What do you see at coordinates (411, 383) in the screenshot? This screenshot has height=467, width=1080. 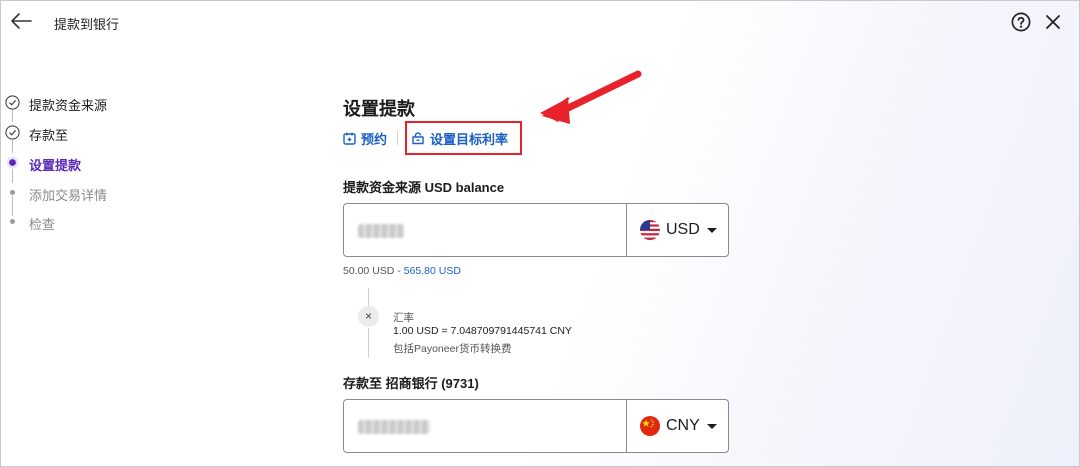 I see `destination-label: 存款至 招商银行 (9731)` at bounding box center [411, 383].